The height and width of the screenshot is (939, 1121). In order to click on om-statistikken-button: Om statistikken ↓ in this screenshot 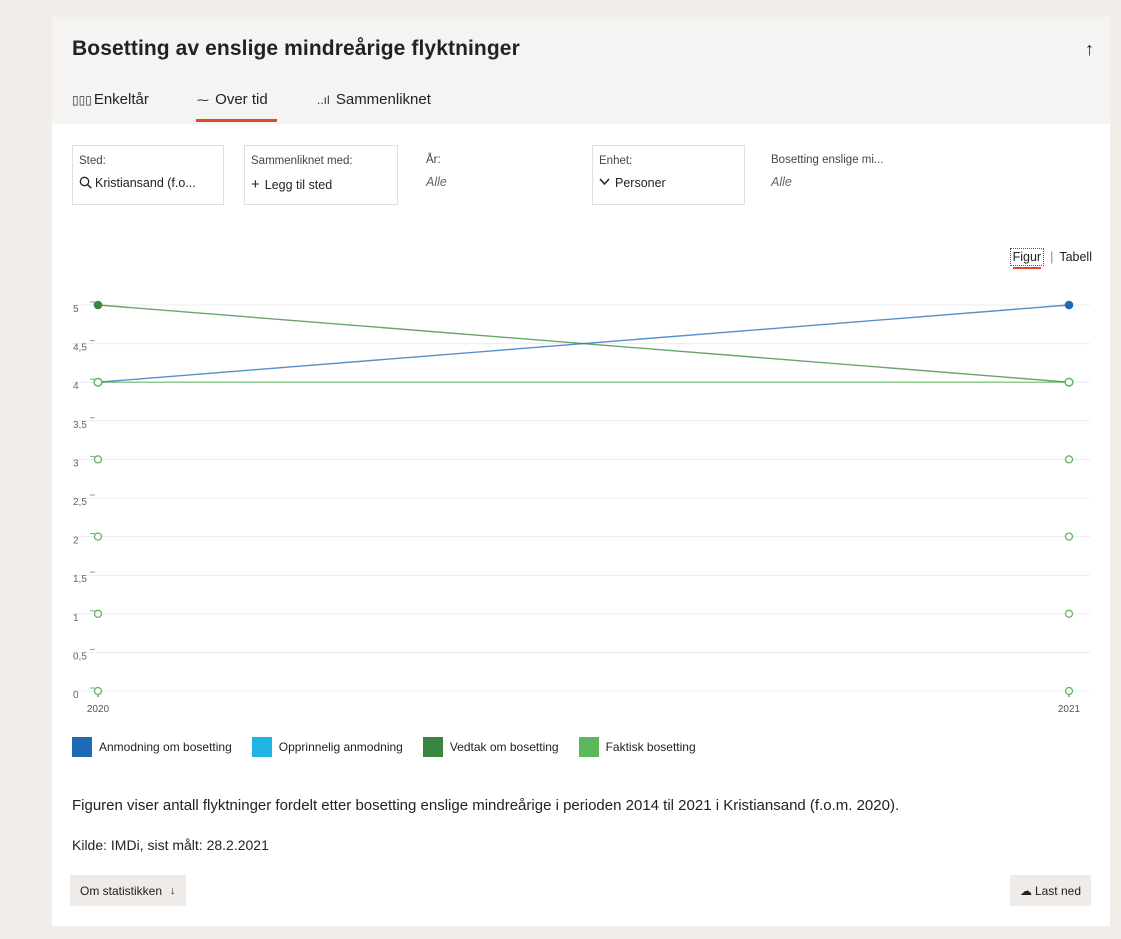, I will do `click(128, 890)`.